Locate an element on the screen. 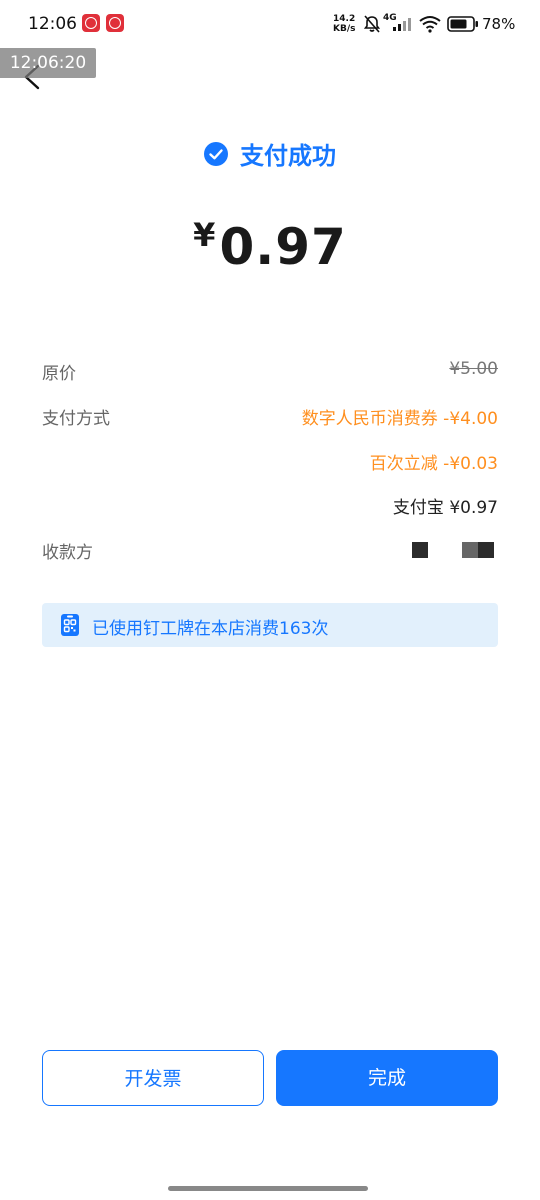 This screenshot has height=1200, width=540. coupon-discount: 数字人民币消费券 -¥4.00 is located at coordinates (399, 419).